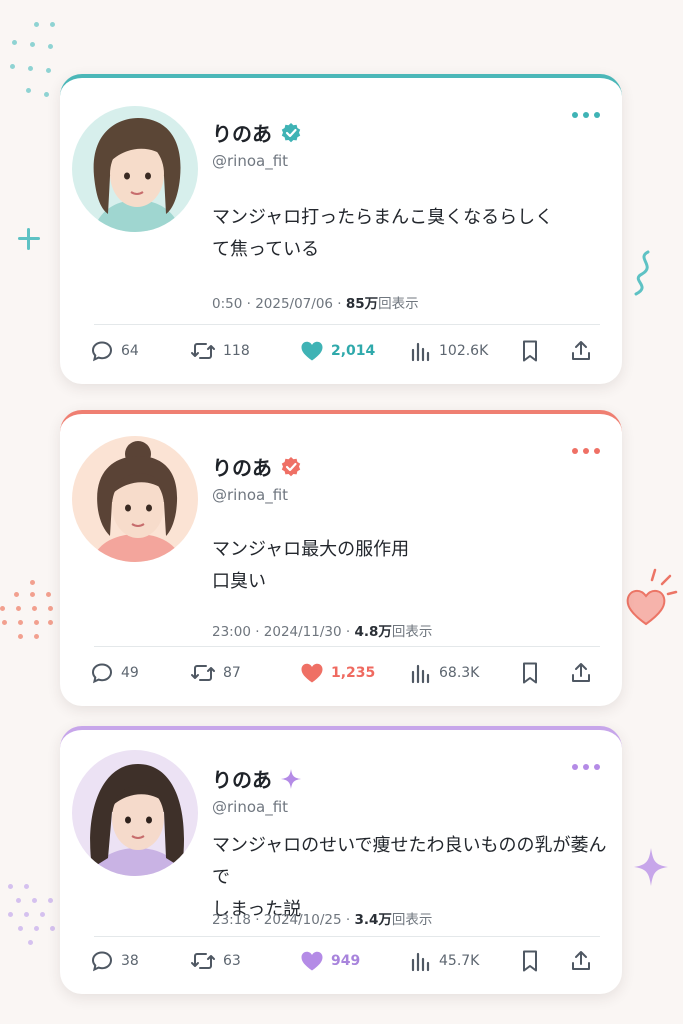 Image resolution: width=683 pixels, height=1024 pixels. Describe the element at coordinates (459, 673) in the screenshot. I see `view-count: 68.3K` at that location.